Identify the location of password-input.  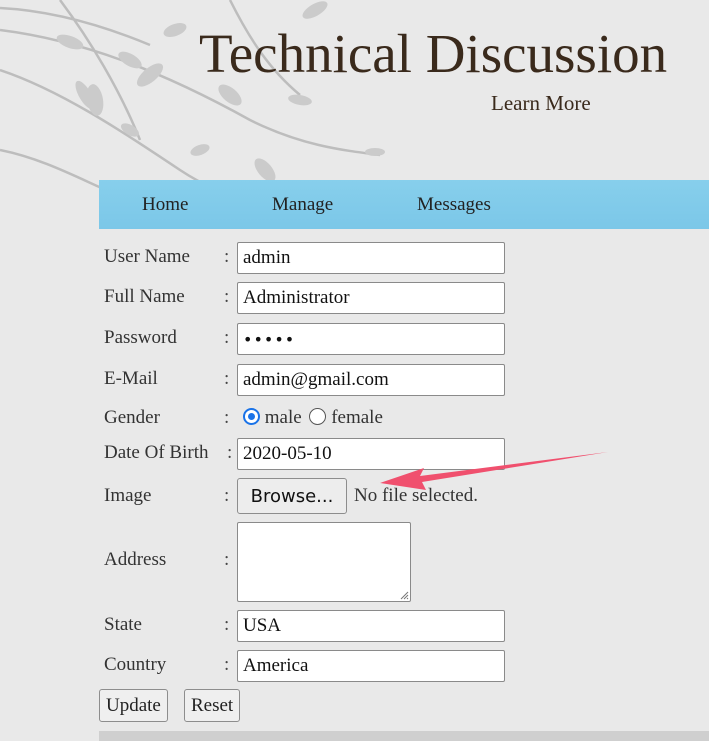
(371, 339).